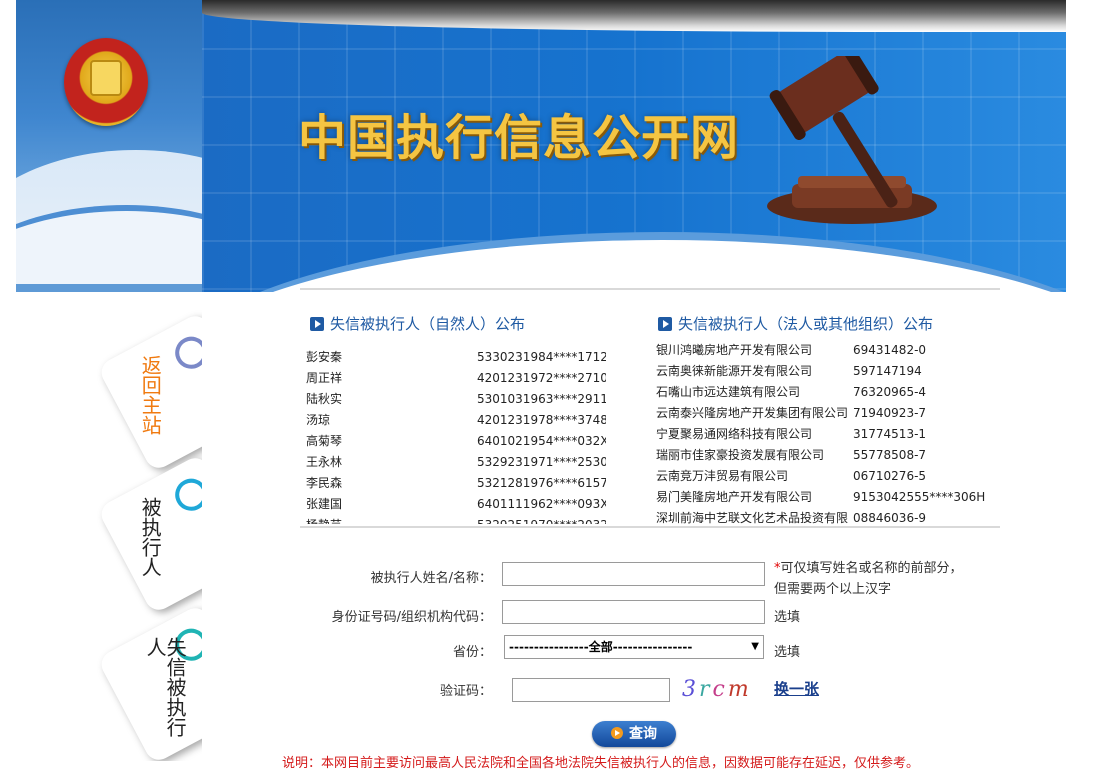  What do you see at coordinates (166, 146) in the screenshot?
I see `banner-left-panel` at bounding box center [166, 146].